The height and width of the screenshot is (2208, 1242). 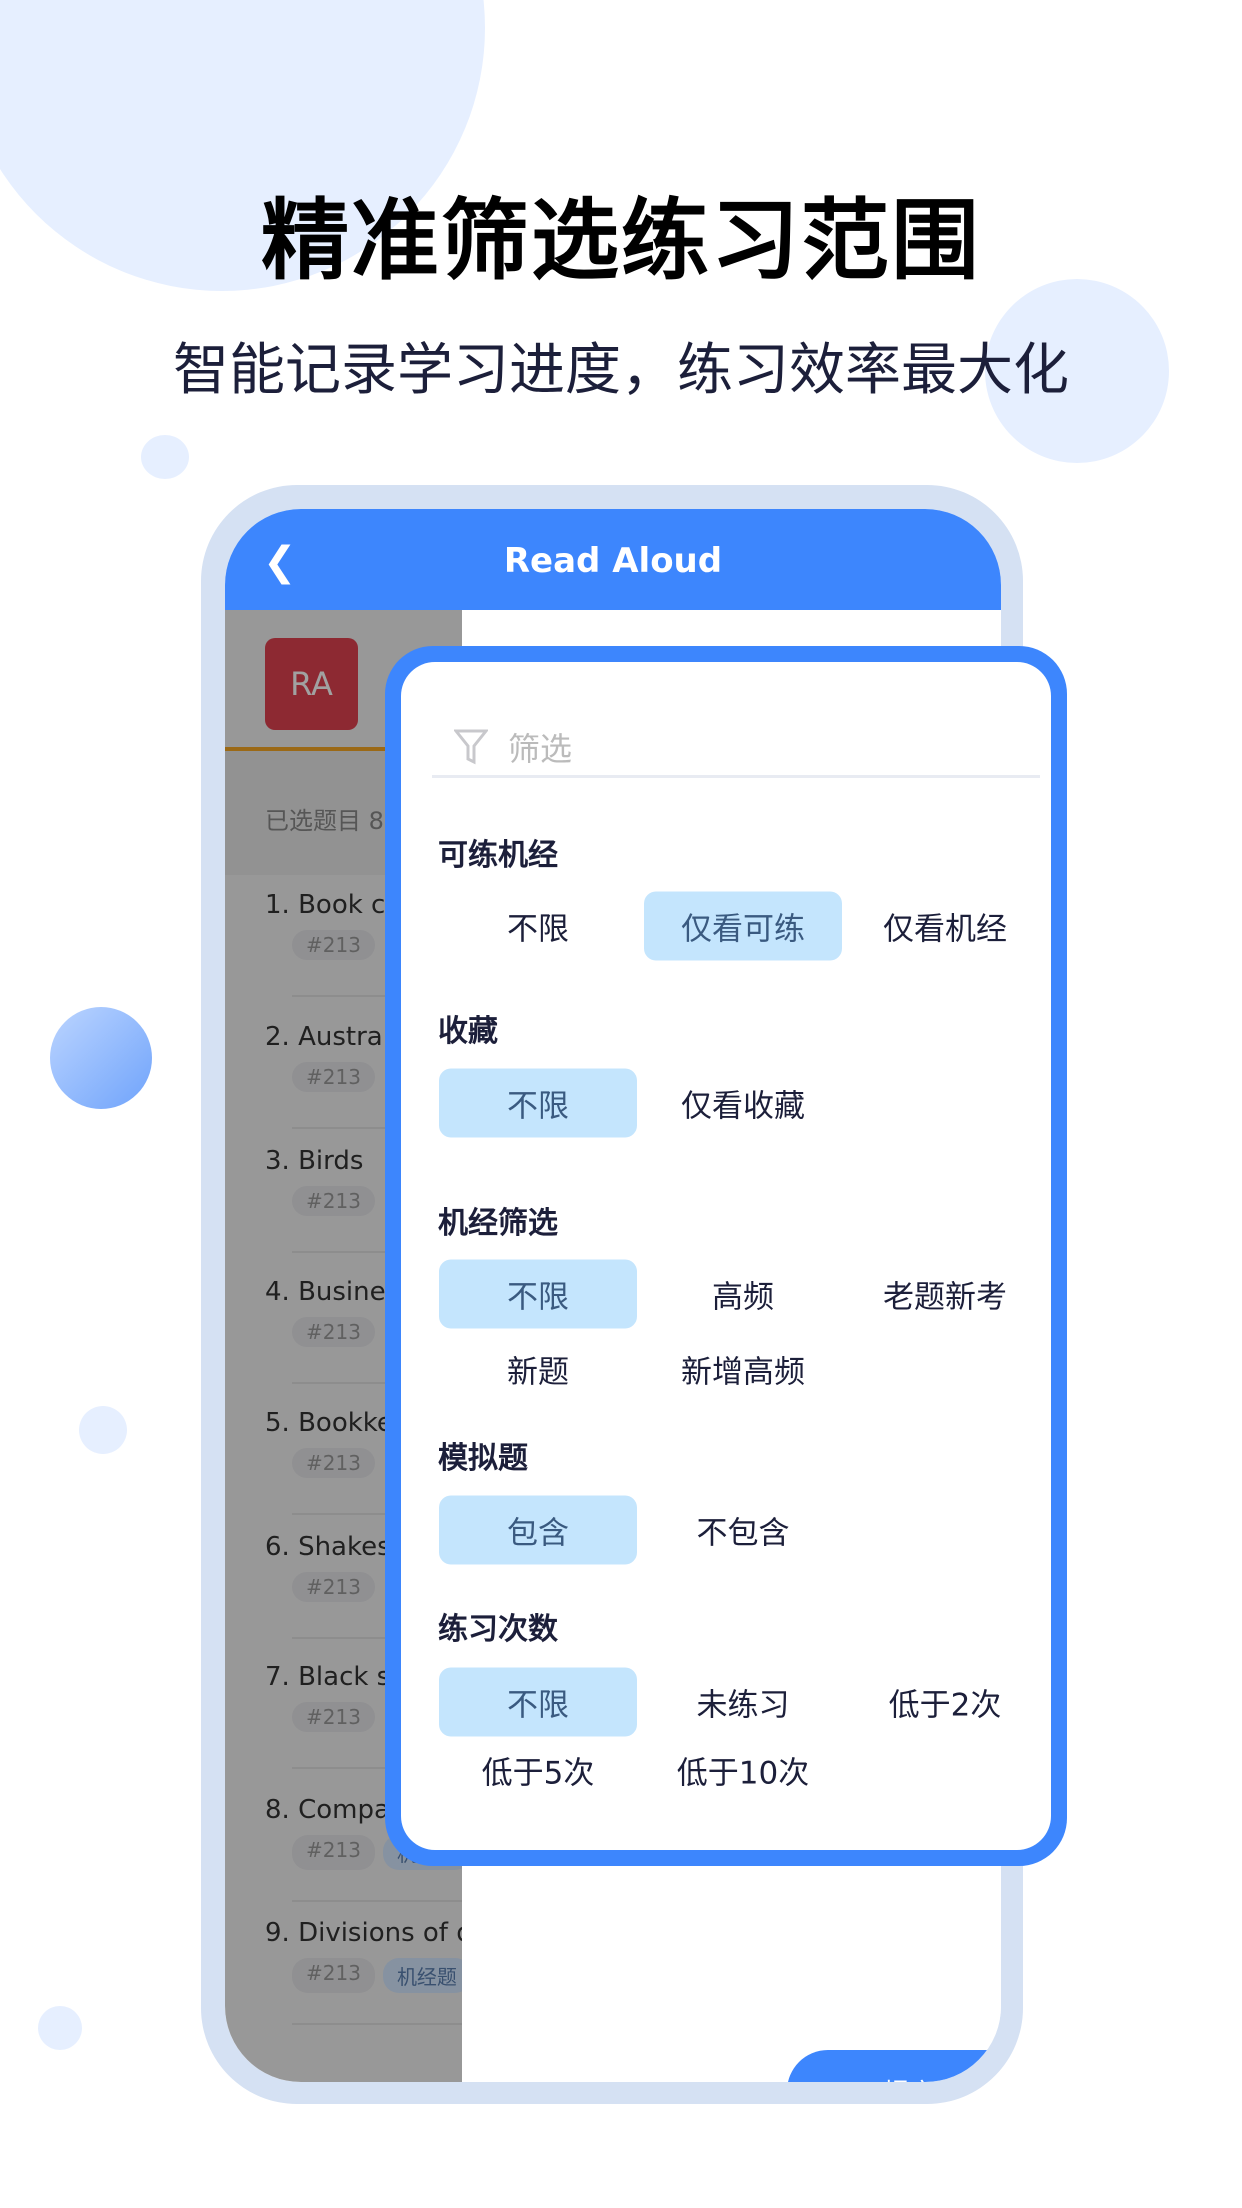 I want to click on filter-option: 低于10次, so click(x=743, y=1770).